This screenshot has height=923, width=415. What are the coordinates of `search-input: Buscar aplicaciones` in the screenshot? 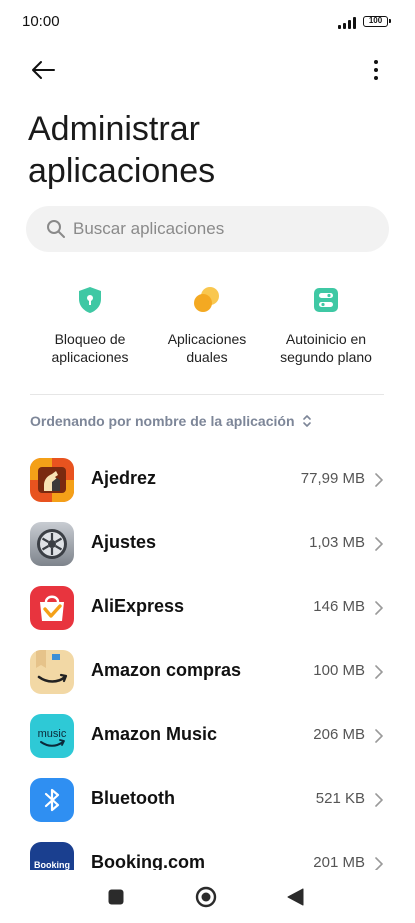 It's located at (207, 229).